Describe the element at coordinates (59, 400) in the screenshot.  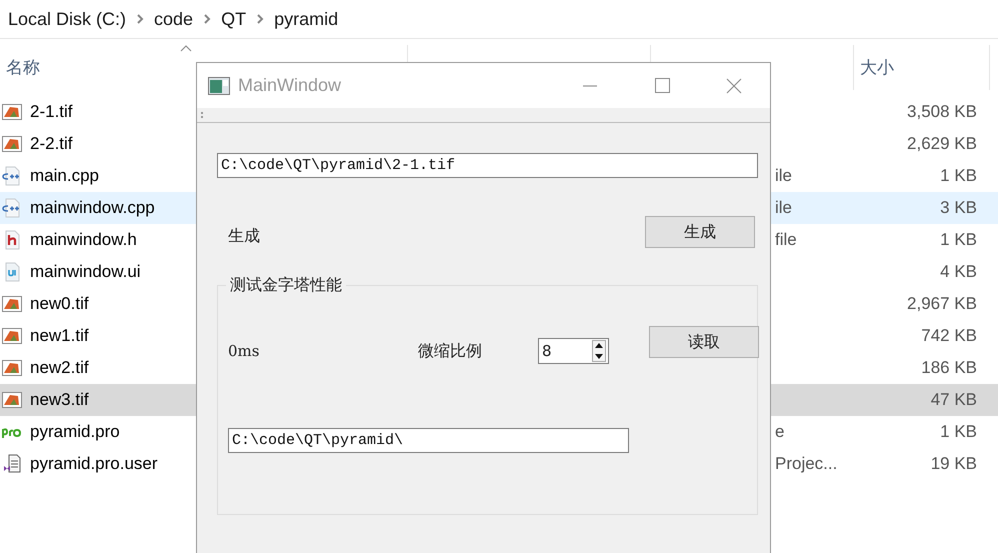
I see `file-name: new3.tif` at that location.